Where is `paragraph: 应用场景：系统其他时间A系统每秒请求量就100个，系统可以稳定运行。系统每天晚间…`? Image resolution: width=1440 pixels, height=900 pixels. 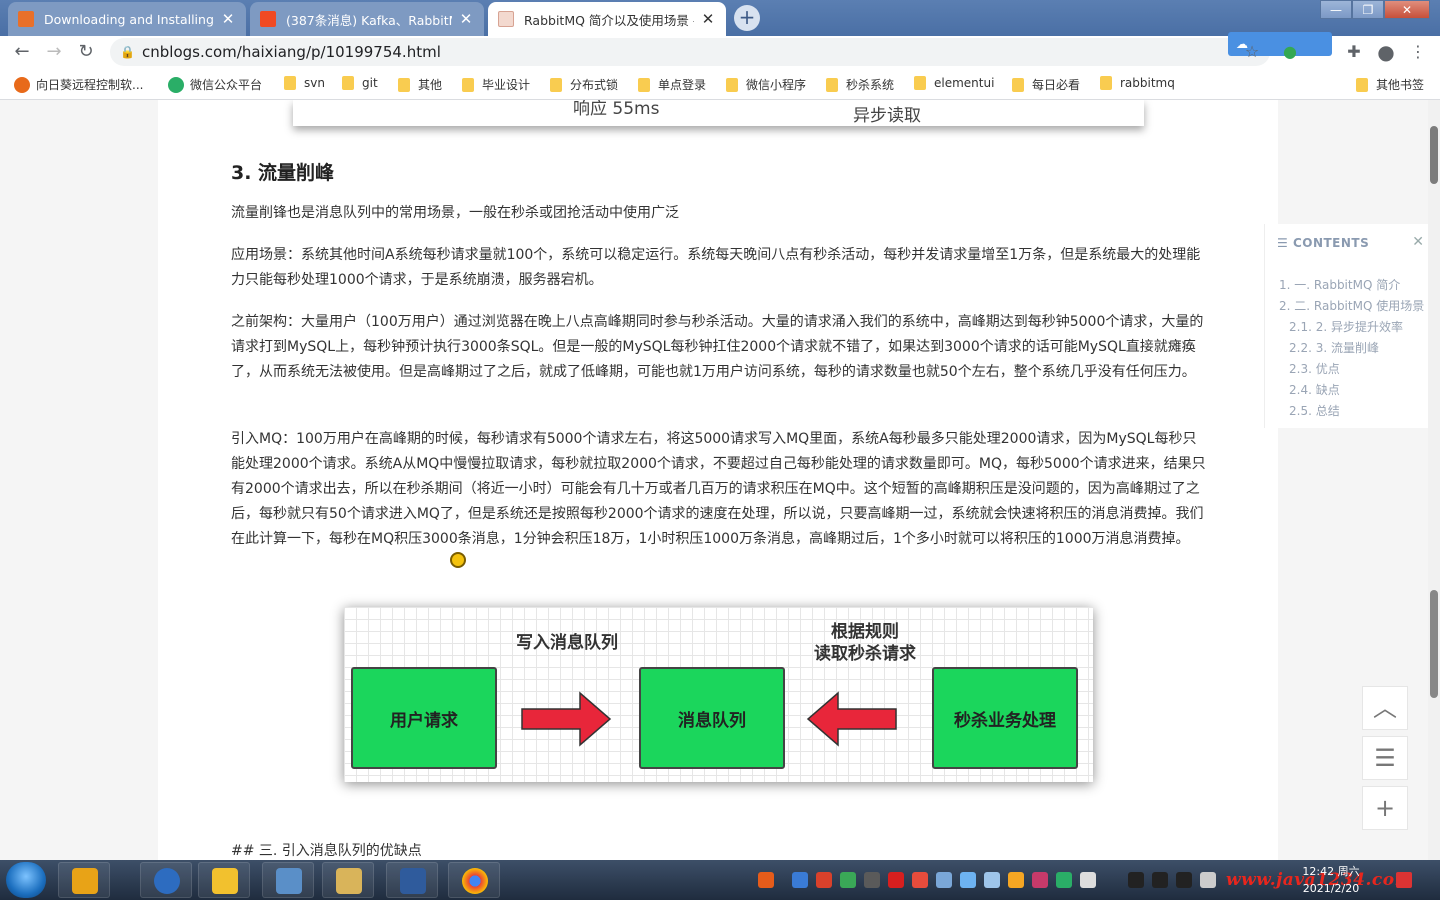 paragraph: 应用场景：系统其他时间A系统每秒请求量就100个，系统可以稳定运行。系统每天晚间… is located at coordinates (716, 267).